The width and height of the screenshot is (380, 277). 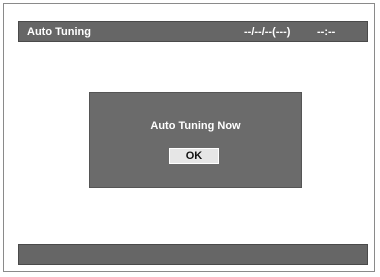 What do you see at coordinates (195, 126) in the screenshot?
I see `dialog-message: Auto Tuning Now` at bounding box center [195, 126].